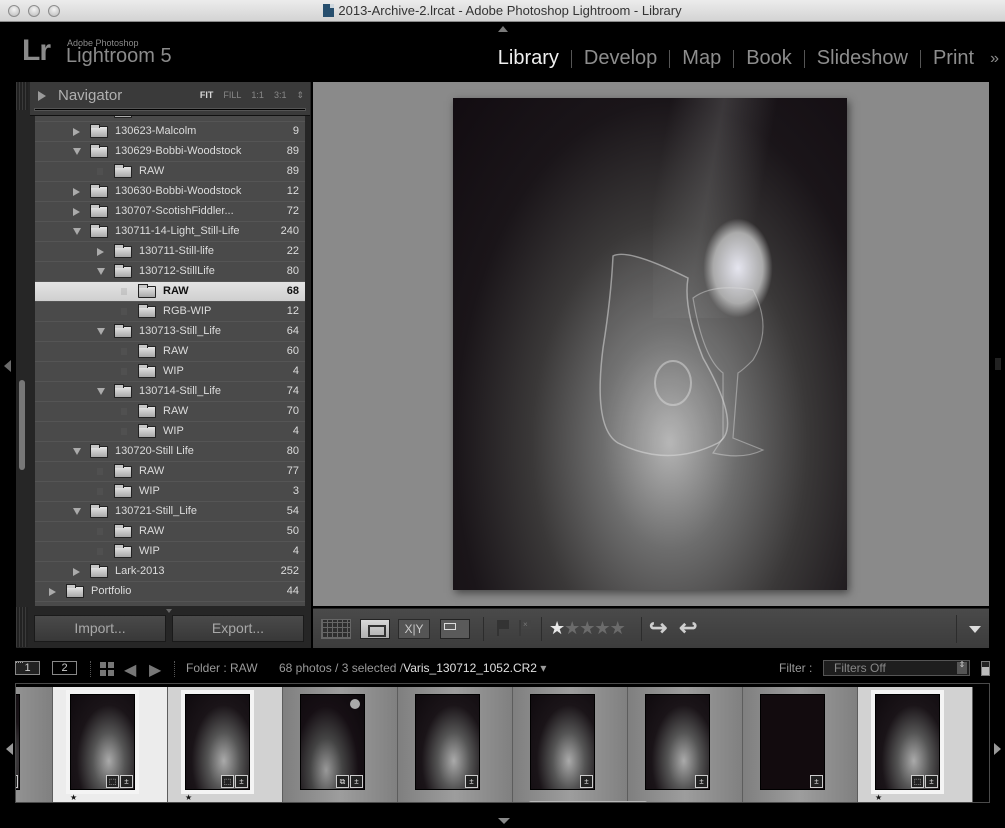 The height and width of the screenshot is (828, 1005). I want to click on folder-row: WIP 3, so click(170, 492).